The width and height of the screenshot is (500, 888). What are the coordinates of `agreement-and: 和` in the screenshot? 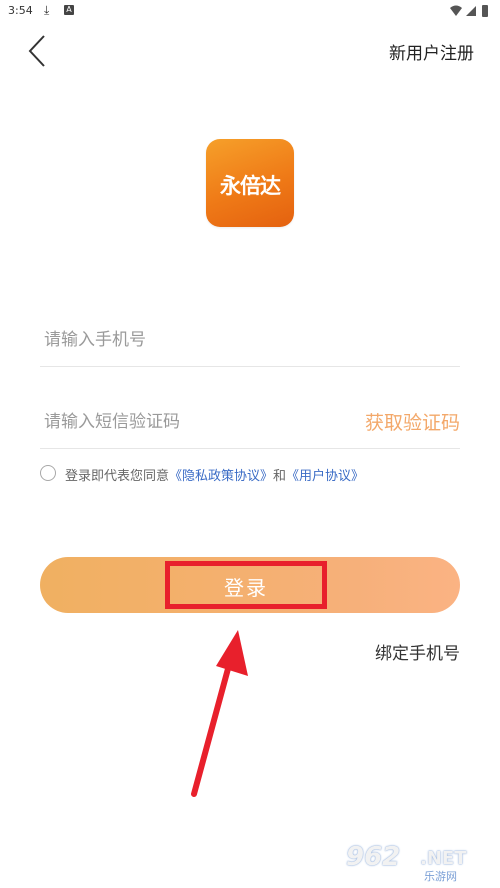 It's located at (280, 476).